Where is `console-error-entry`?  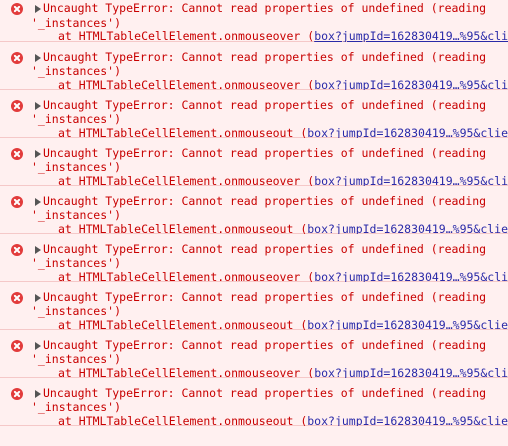
console-error-entry is located at coordinates (254, 431).